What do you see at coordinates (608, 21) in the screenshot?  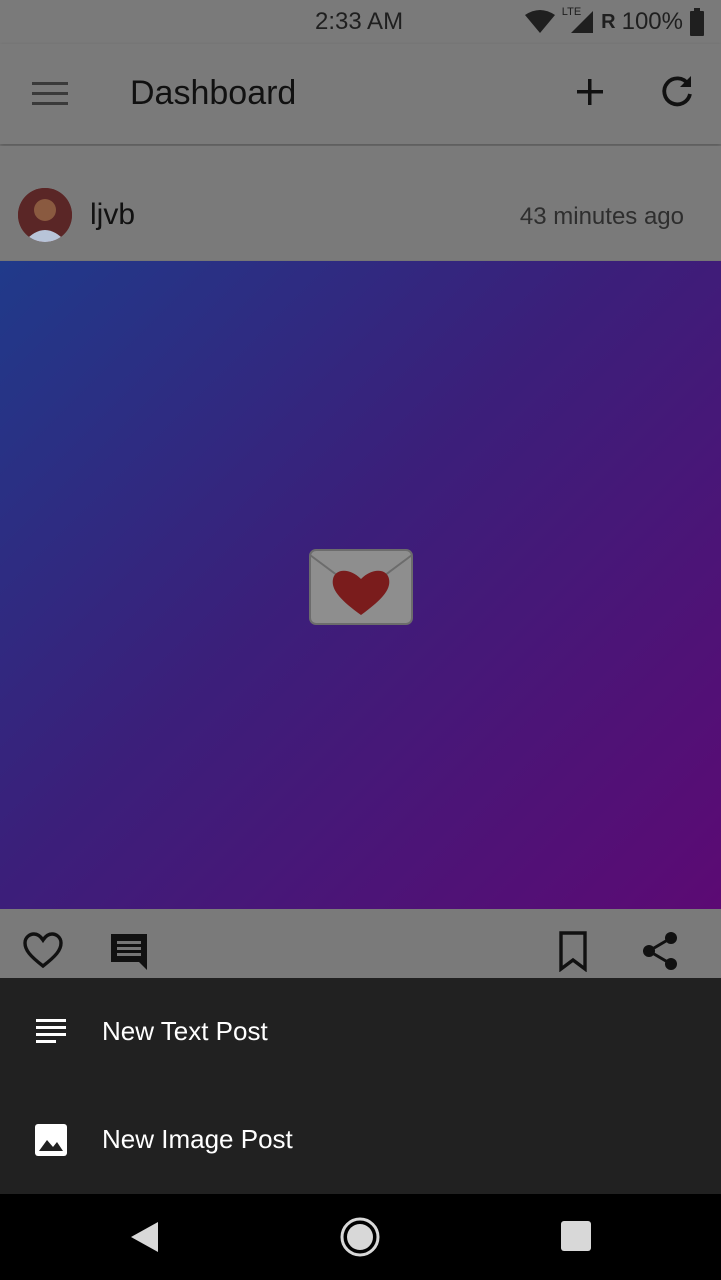 I see `roaming-label: R` at bounding box center [608, 21].